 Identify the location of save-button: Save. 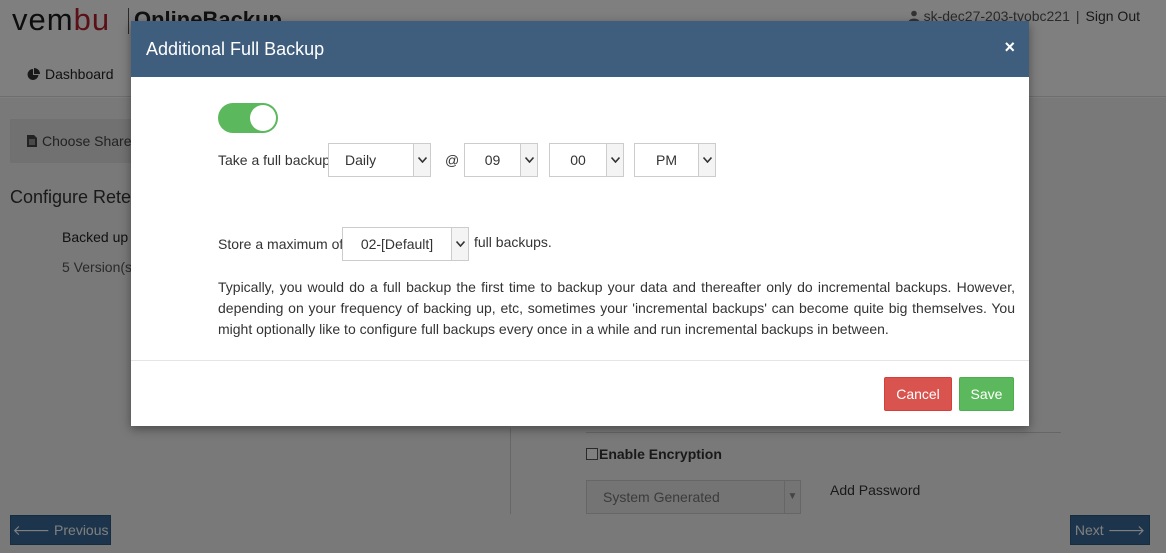
(986, 394).